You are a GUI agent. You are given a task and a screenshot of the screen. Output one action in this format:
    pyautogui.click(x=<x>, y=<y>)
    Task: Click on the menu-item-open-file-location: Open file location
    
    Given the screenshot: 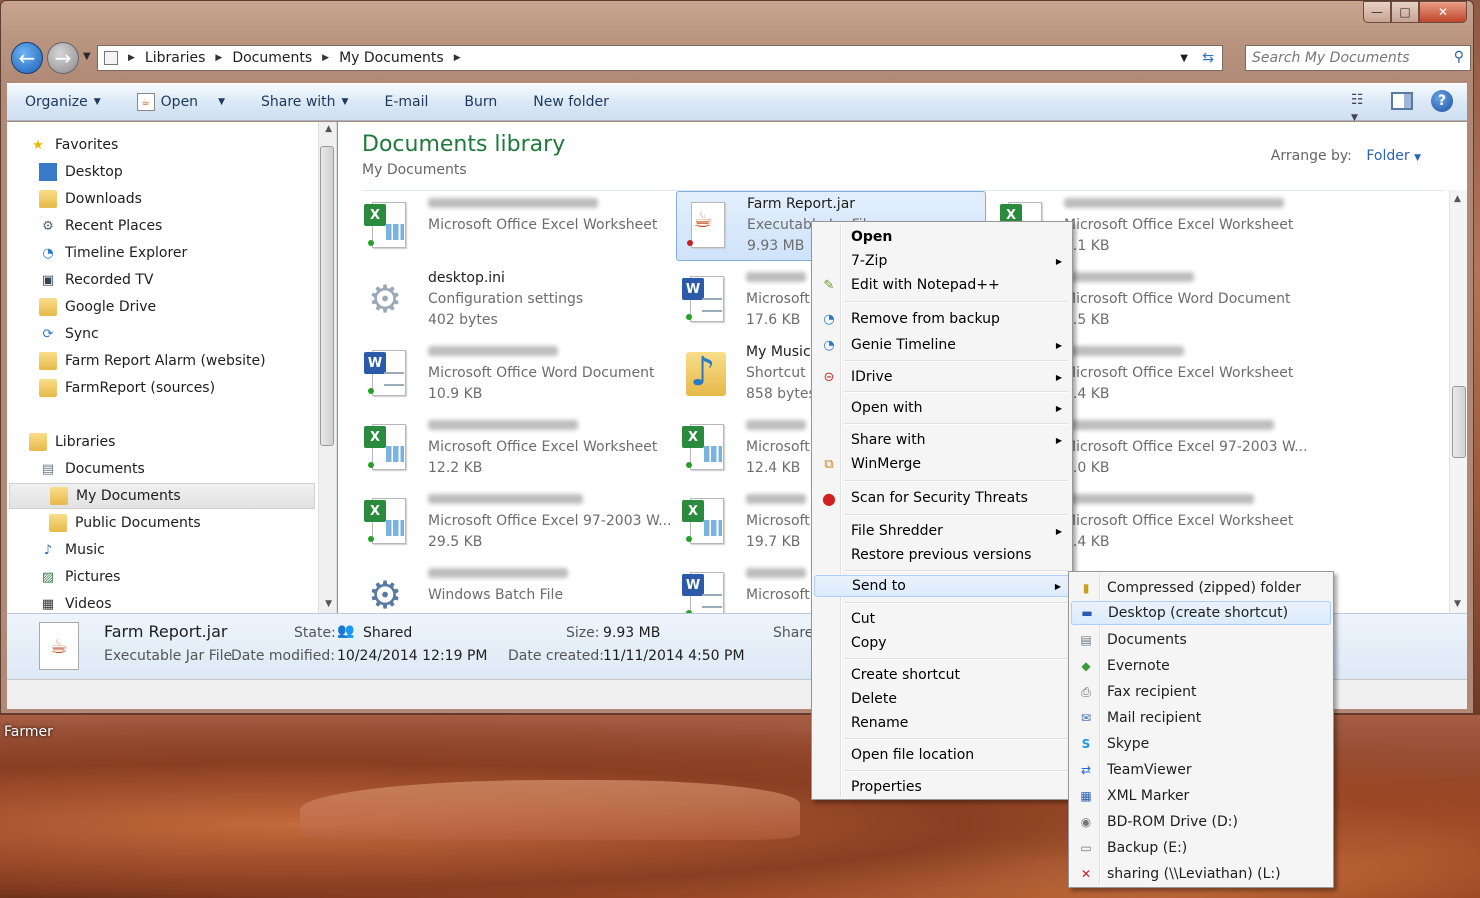 What is the action you would take?
    pyautogui.click(x=942, y=755)
    